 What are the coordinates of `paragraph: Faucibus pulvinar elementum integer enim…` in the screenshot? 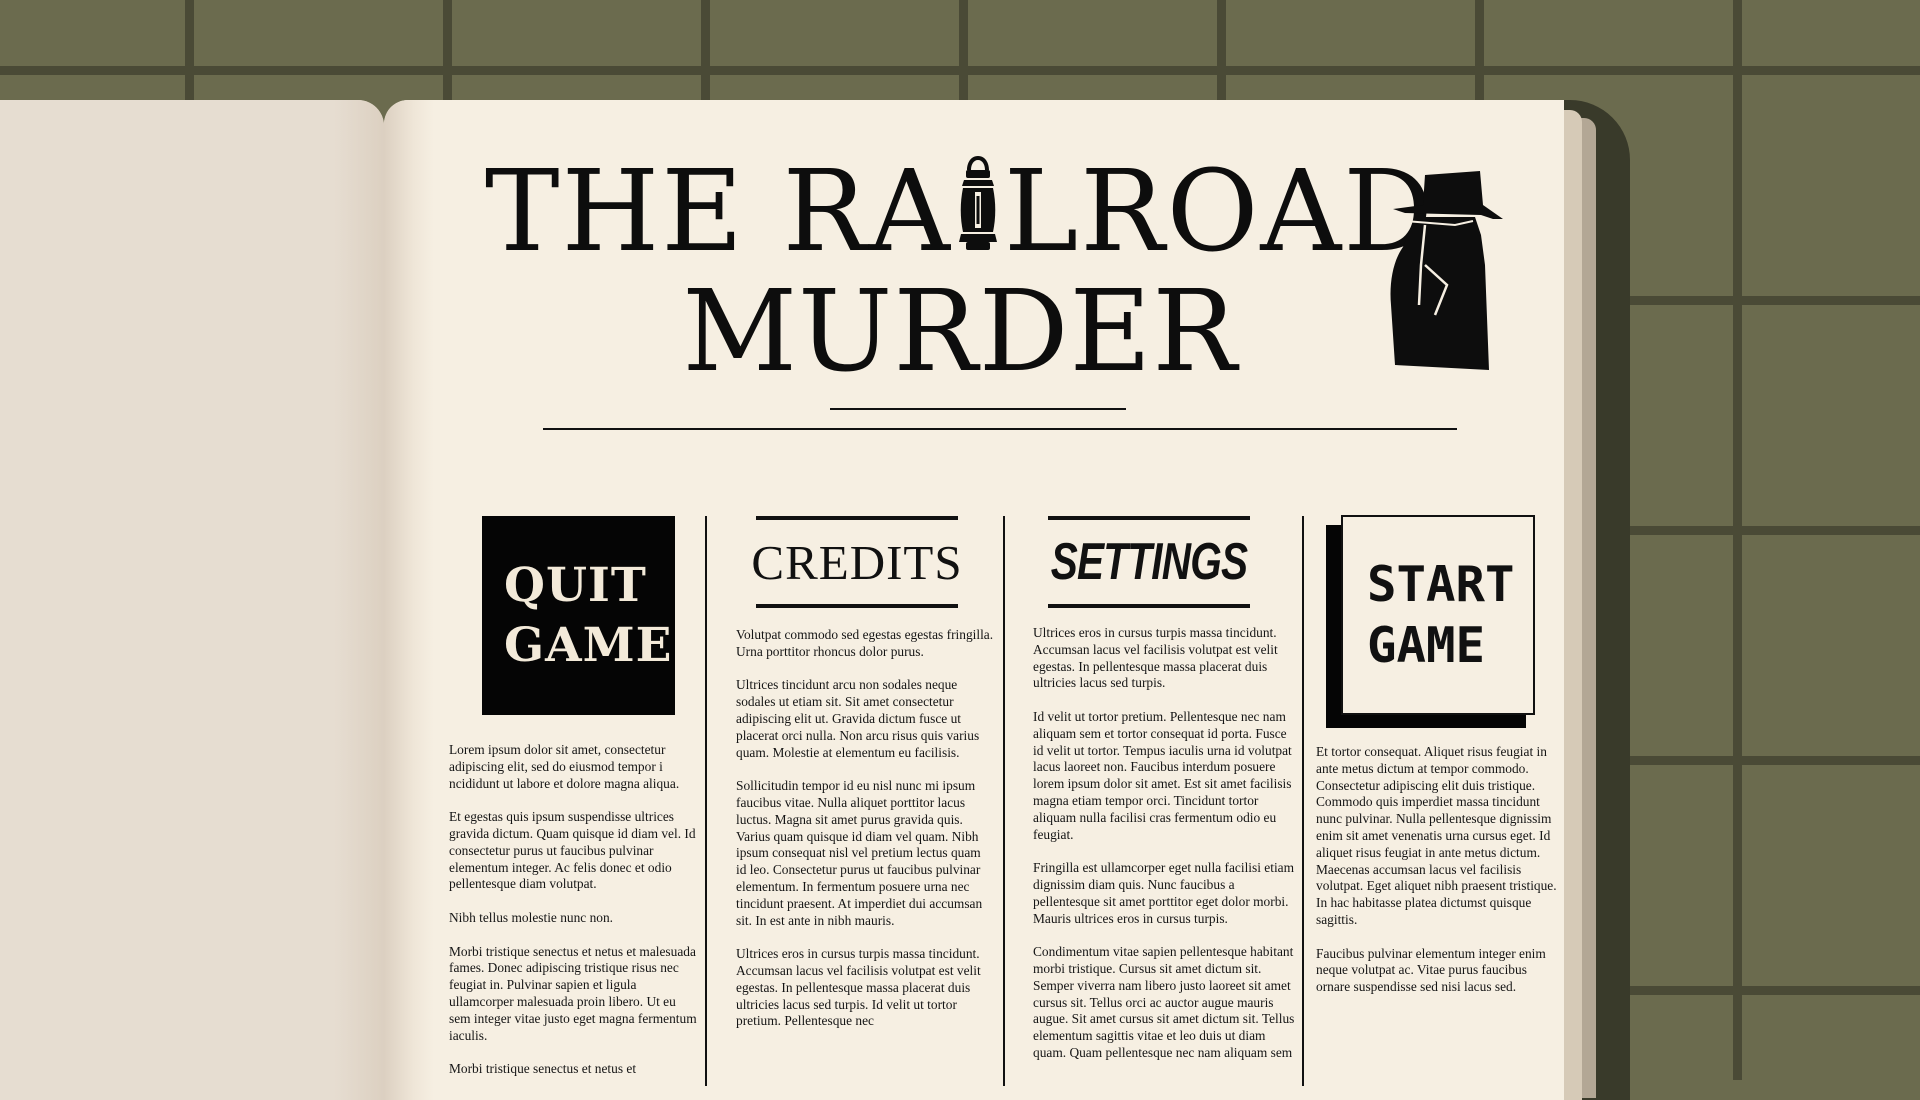 It's located at (1431, 970).